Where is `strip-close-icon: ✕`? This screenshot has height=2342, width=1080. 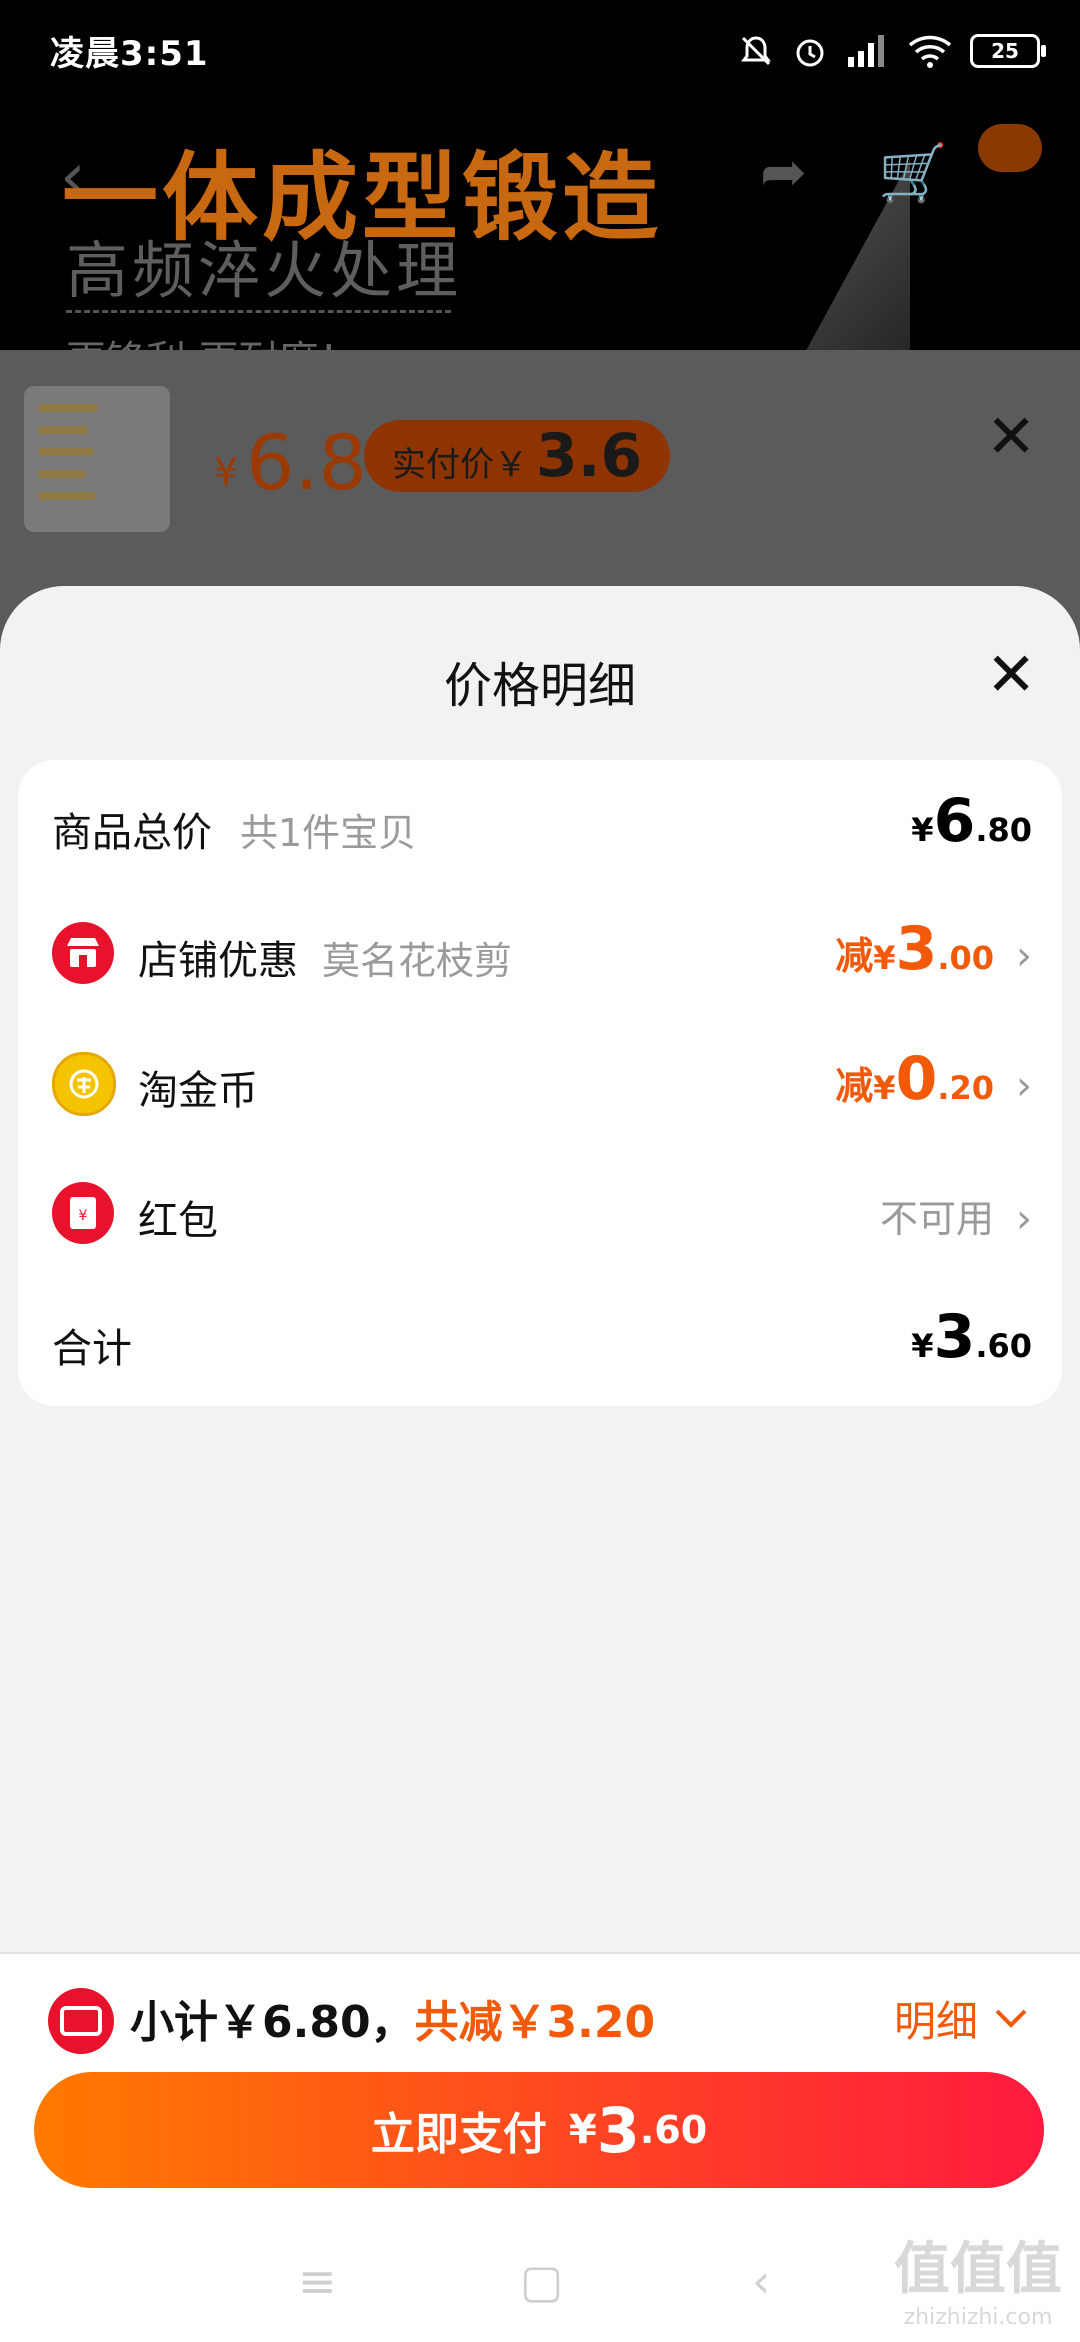
strip-close-icon: ✕ is located at coordinates (1011, 437).